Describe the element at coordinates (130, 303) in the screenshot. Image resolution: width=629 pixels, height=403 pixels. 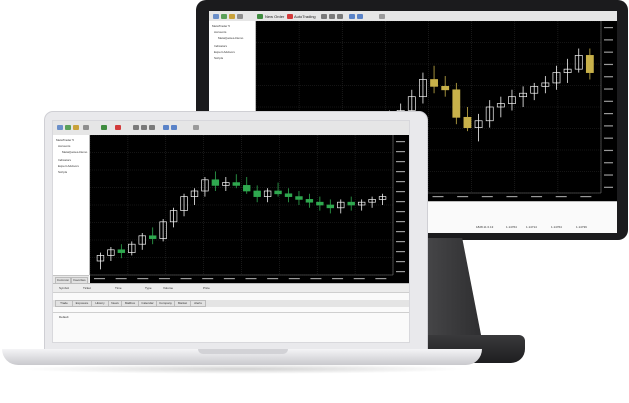
I see `terminal-tab: Mailbox` at that location.